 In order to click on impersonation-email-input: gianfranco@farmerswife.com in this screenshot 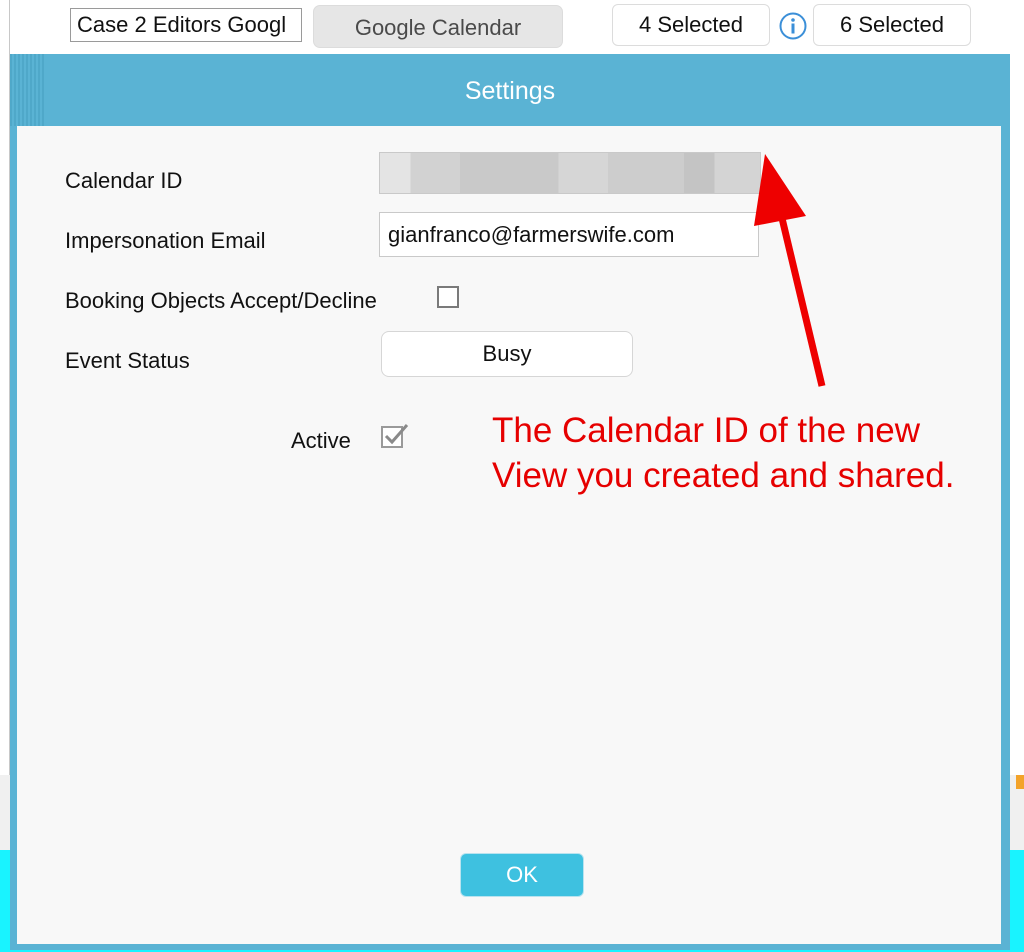, I will do `click(569, 234)`.